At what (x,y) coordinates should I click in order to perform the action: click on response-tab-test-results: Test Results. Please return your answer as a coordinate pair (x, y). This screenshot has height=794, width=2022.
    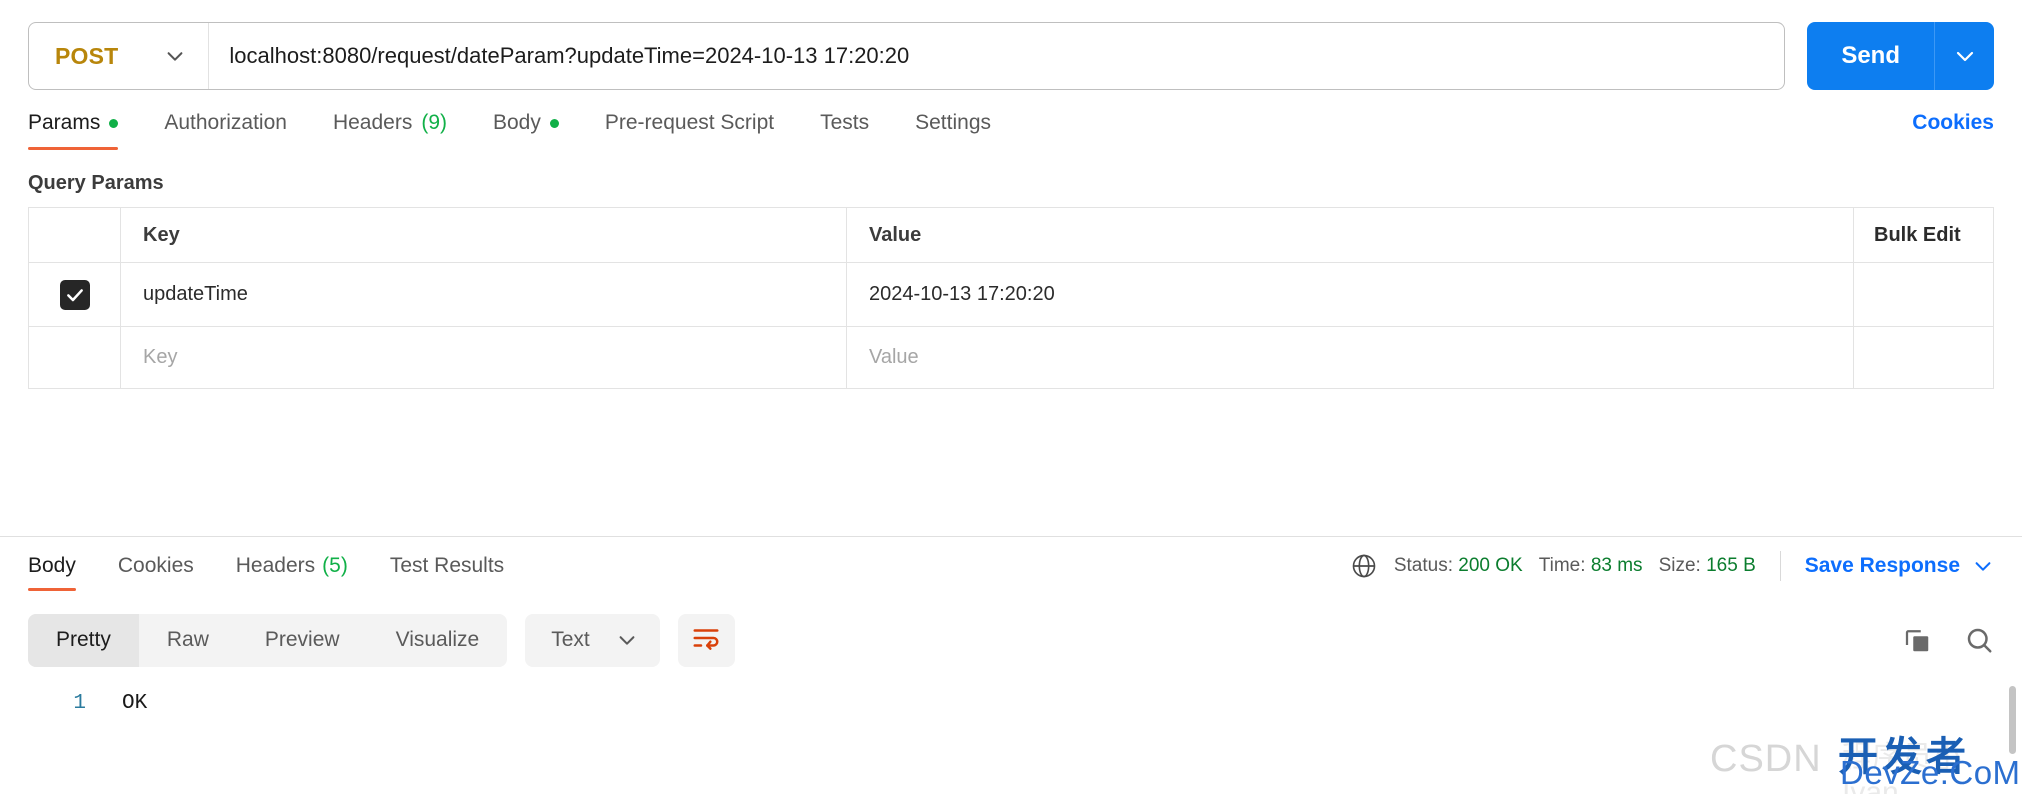
    Looking at the image, I should click on (447, 566).